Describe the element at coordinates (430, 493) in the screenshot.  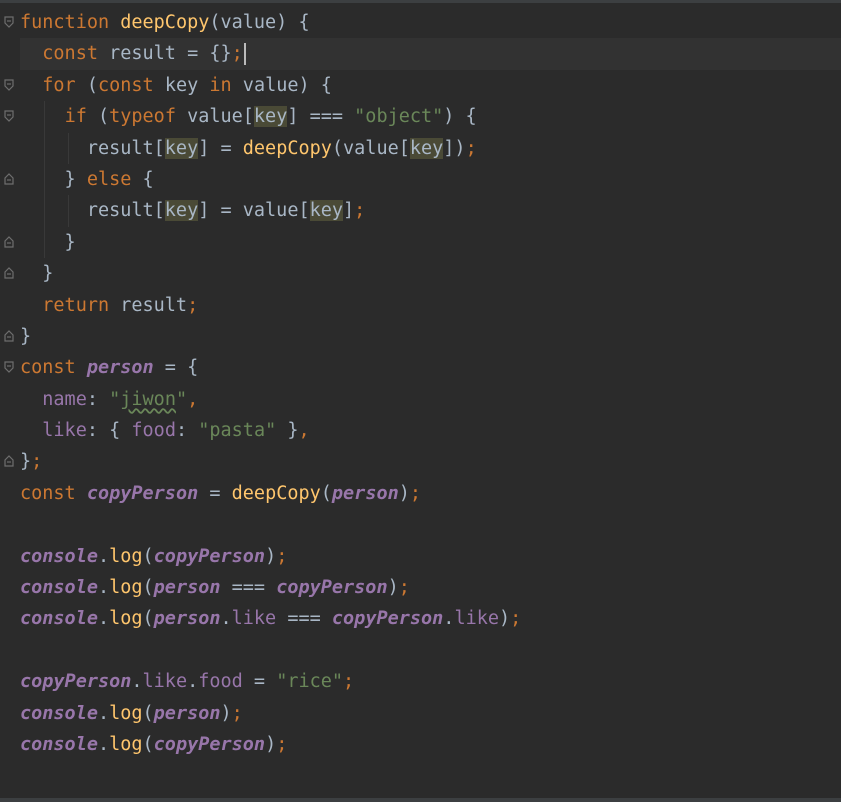
I see `code-line: const copyPerson = deepCopy(person);` at that location.